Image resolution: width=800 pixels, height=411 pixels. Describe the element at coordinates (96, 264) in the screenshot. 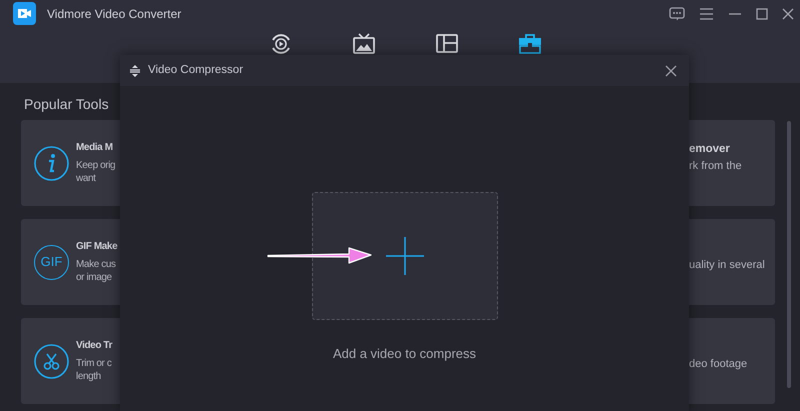

I see `tool-description: Make cus` at that location.